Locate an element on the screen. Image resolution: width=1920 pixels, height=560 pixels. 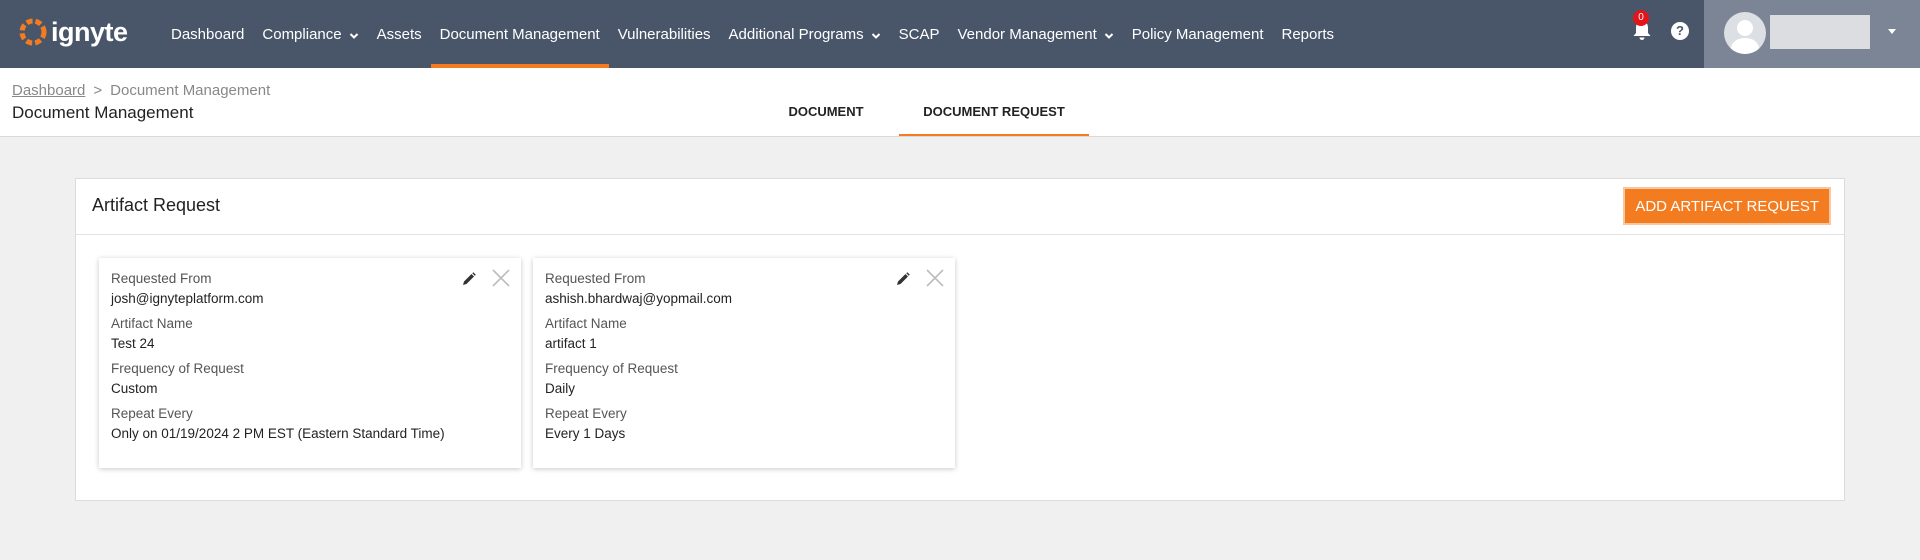
nav-document-management: Document Management is located at coordinates (519, 34).